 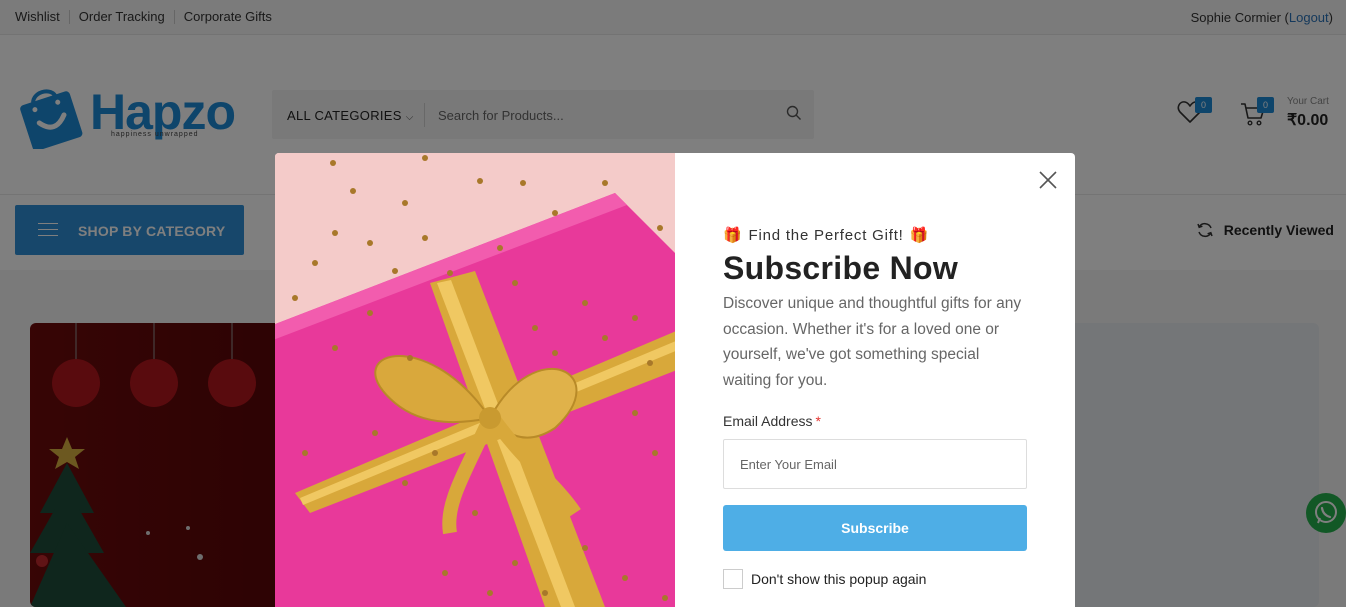 What do you see at coordinates (875, 528) in the screenshot?
I see `subscribe-button: Subscribe` at bounding box center [875, 528].